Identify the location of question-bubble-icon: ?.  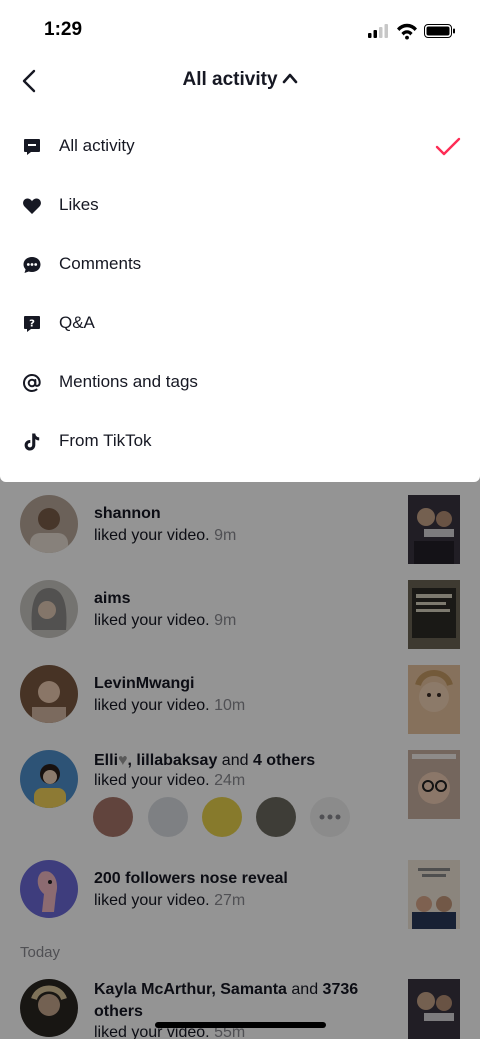
(32, 324).